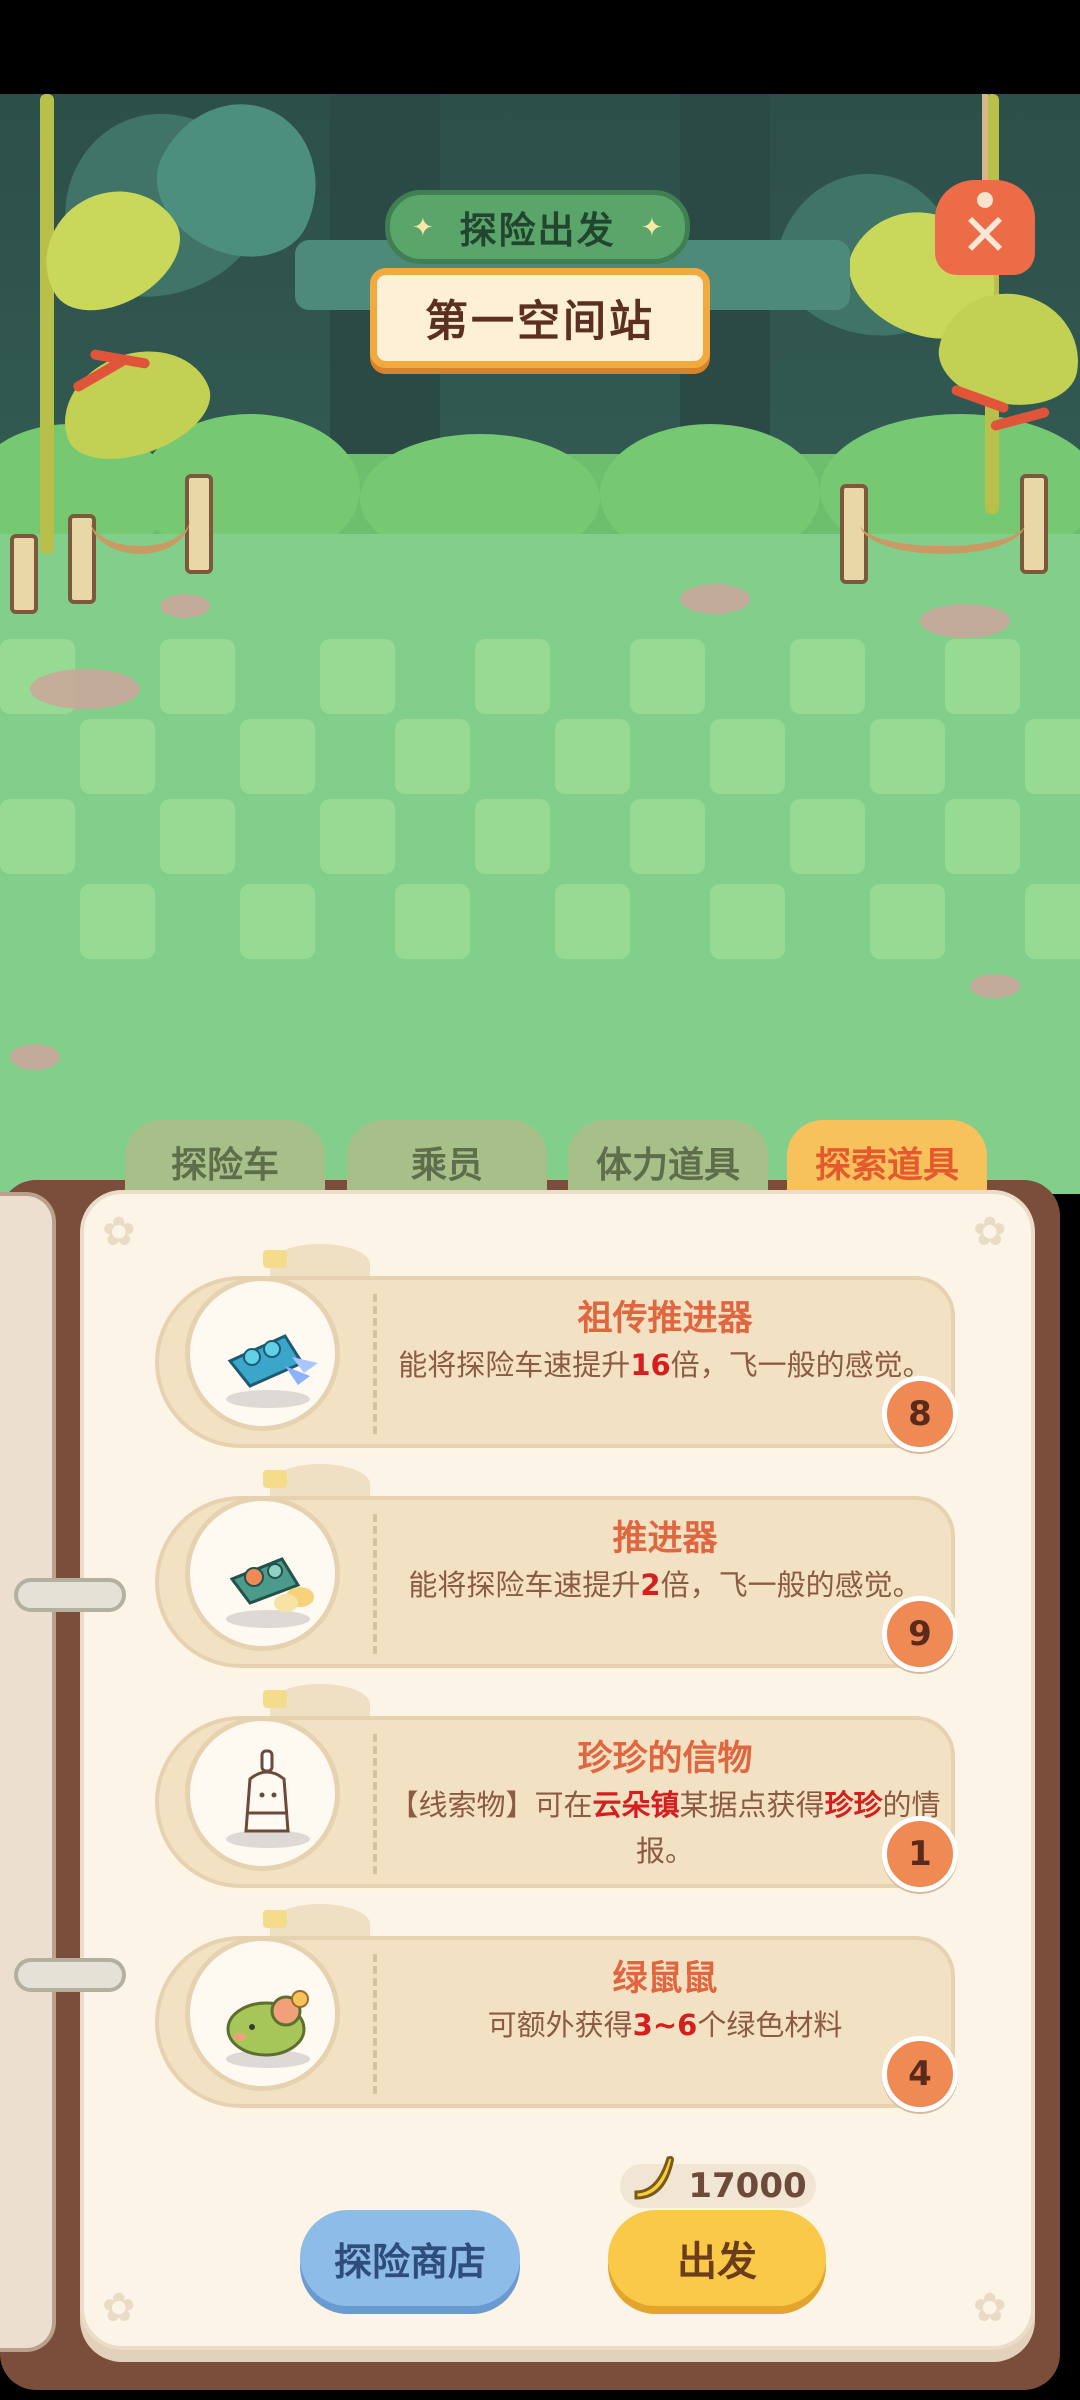 The height and width of the screenshot is (2400, 1080). What do you see at coordinates (665, 2025) in the screenshot?
I see `item-description: 可额外获得3~6个绿色材料` at bounding box center [665, 2025].